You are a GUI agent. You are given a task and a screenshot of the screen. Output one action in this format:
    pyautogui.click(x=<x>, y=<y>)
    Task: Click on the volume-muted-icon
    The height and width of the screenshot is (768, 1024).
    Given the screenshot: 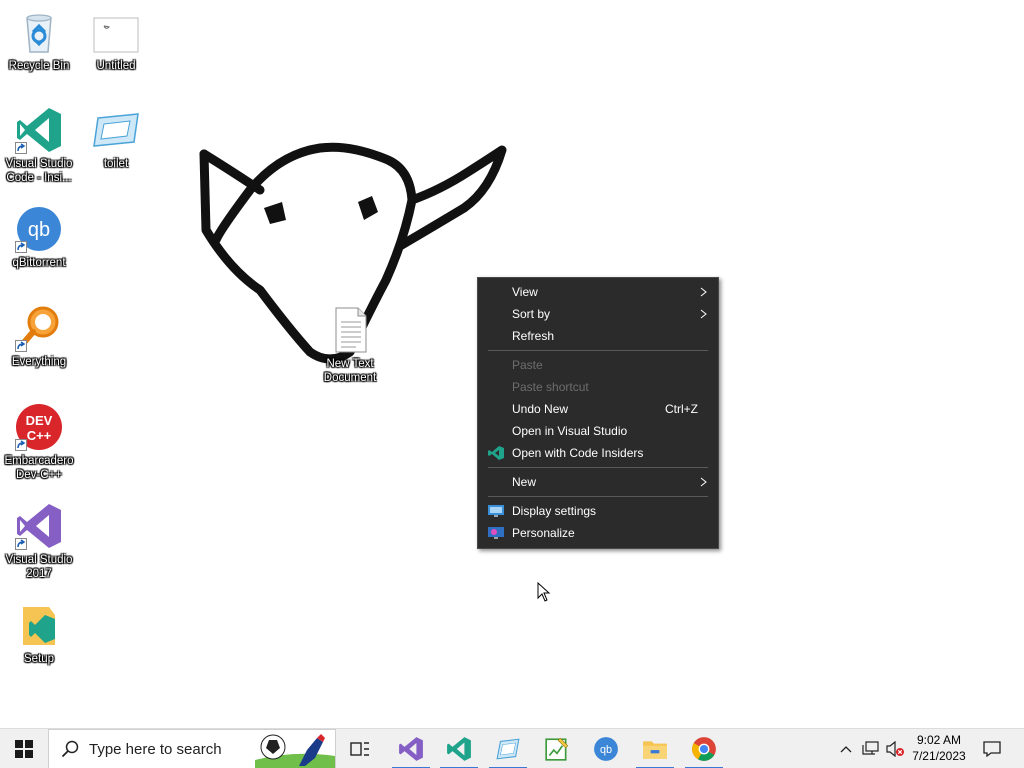 What is the action you would take?
    pyautogui.click(x=895, y=749)
    